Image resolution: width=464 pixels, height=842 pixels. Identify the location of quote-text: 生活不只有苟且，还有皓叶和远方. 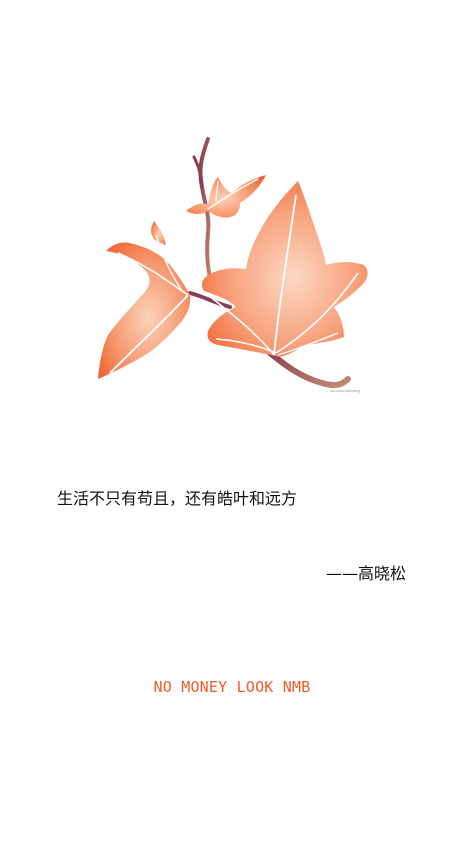
(177, 498).